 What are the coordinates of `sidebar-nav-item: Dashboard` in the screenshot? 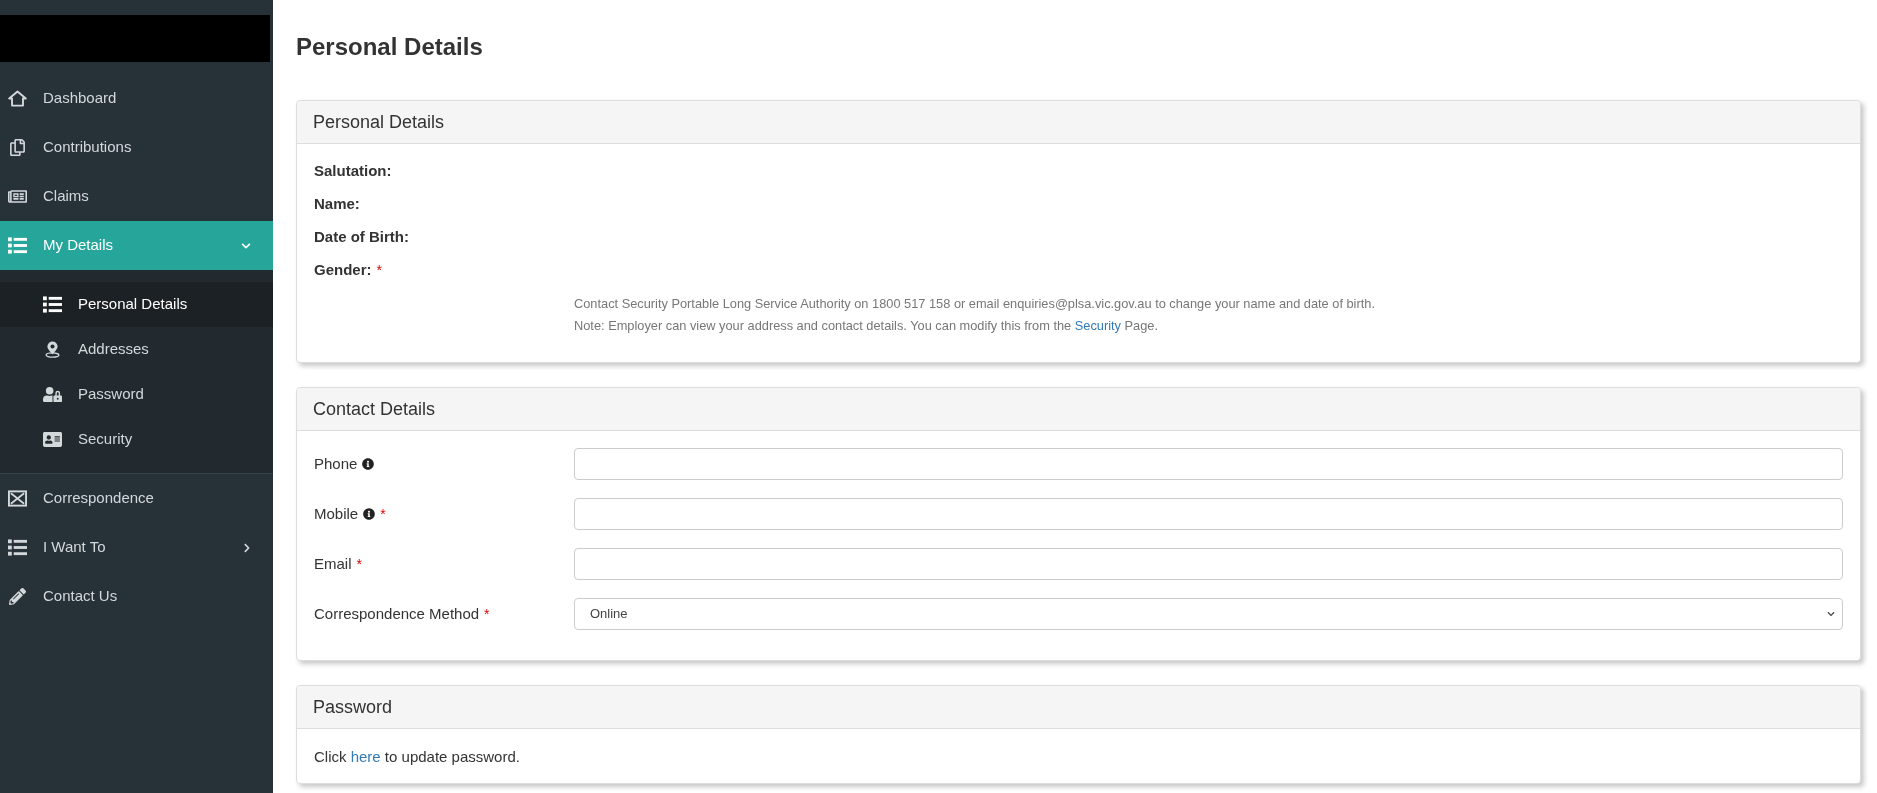 It's located at (136, 98).